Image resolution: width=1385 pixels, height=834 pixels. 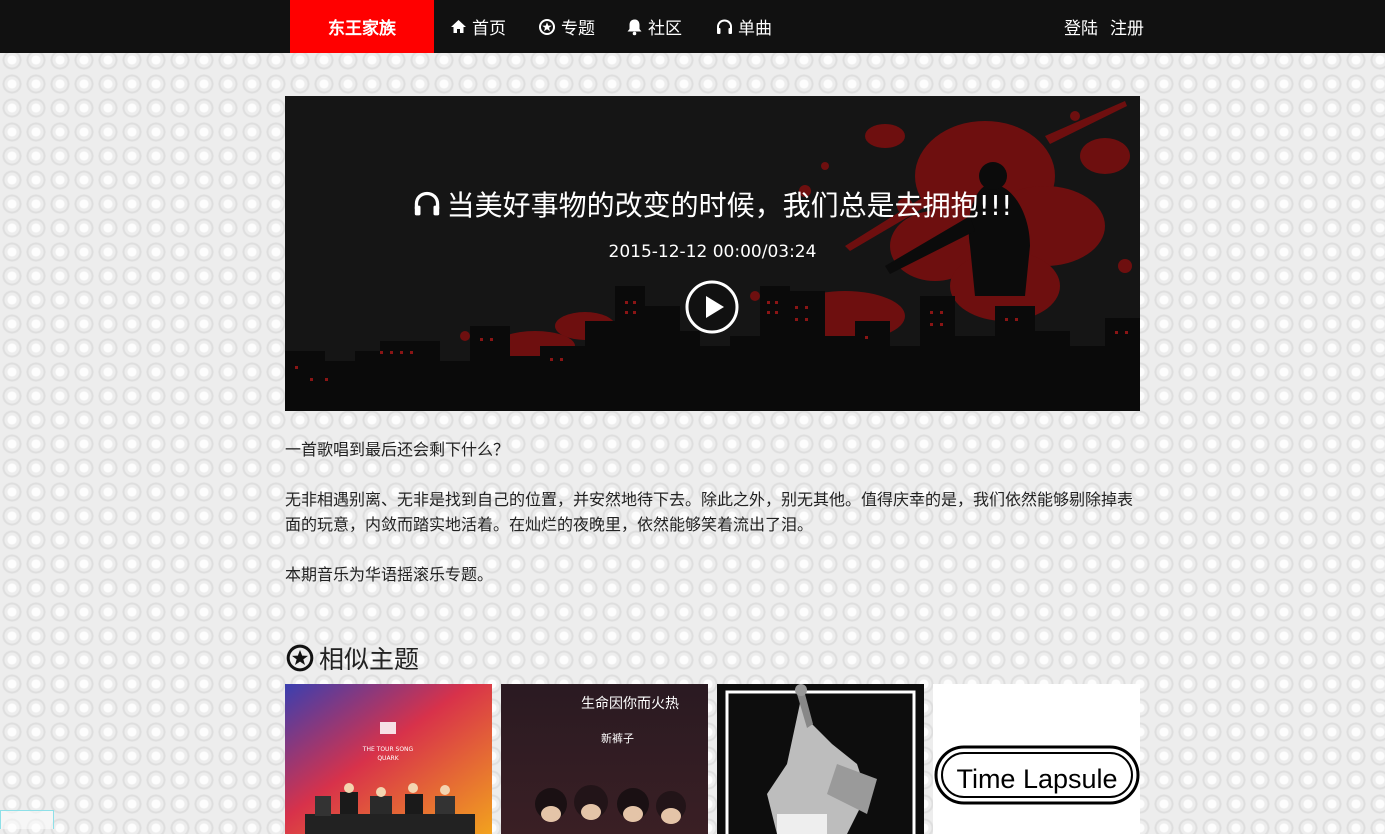 I want to click on nav-item-topics: 专题, so click(x=566, y=26).